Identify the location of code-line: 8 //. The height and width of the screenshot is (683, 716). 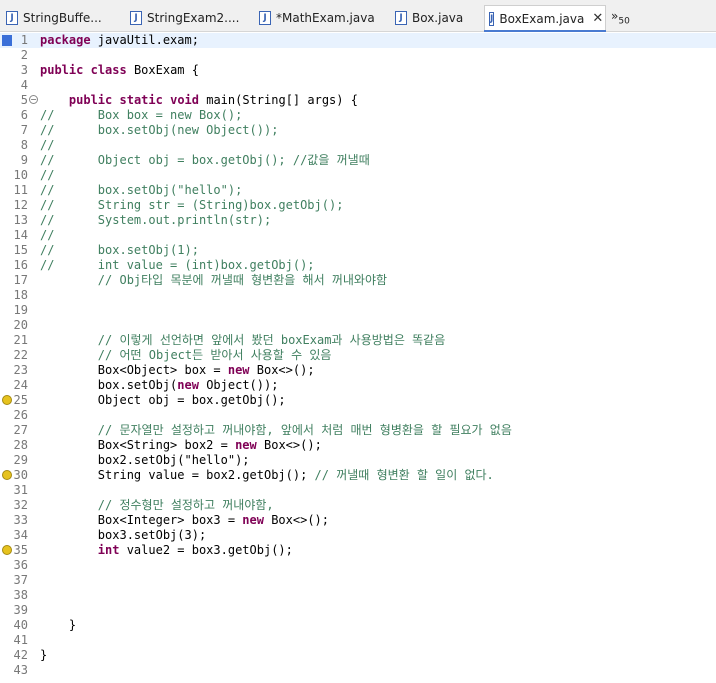
(358, 145).